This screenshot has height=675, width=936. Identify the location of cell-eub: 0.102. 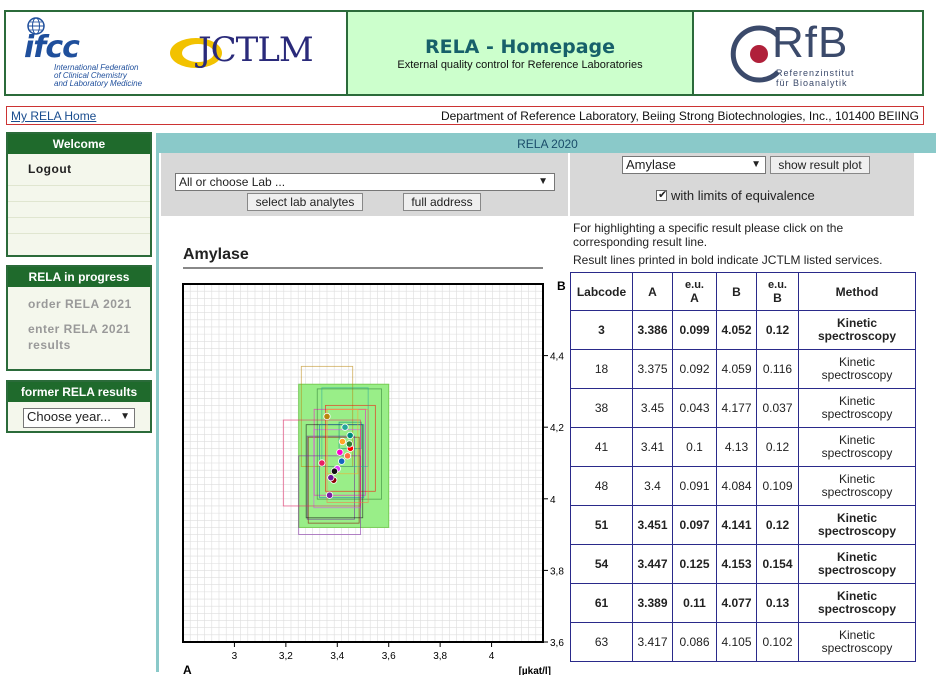
(777, 642).